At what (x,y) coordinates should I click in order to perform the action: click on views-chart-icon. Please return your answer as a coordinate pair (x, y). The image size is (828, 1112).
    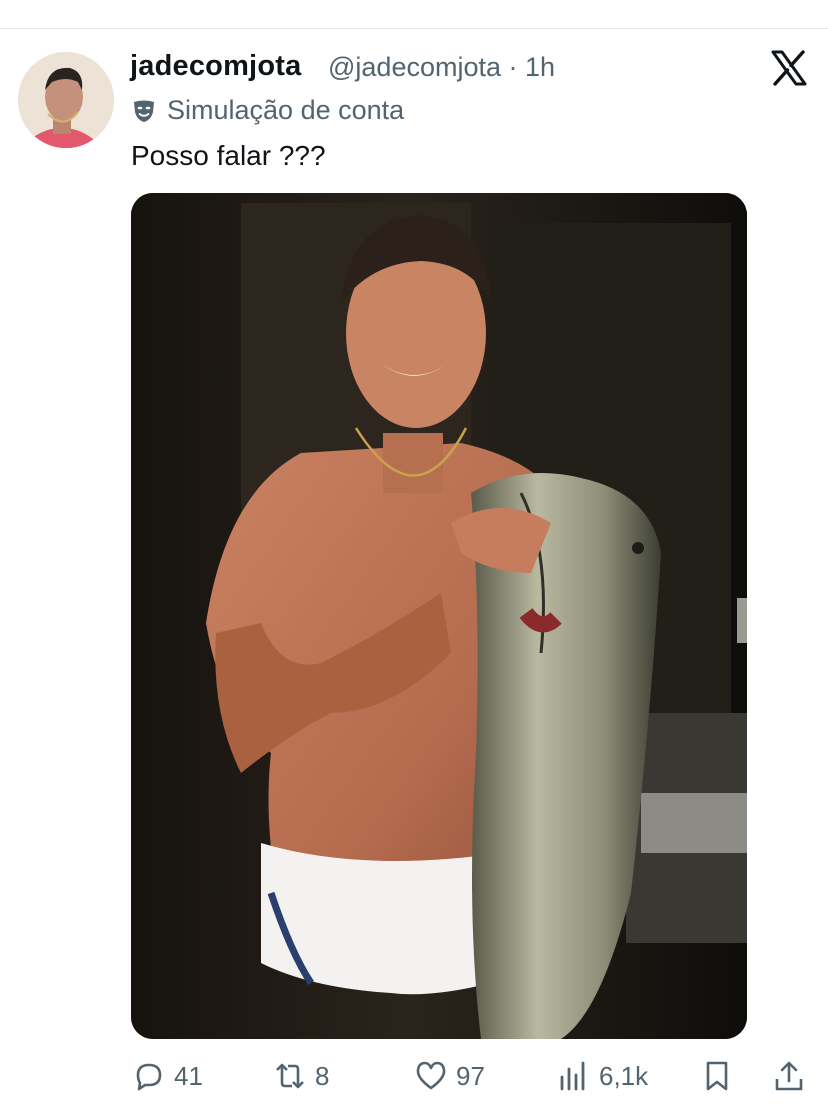
    Looking at the image, I should click on (572, 1076).